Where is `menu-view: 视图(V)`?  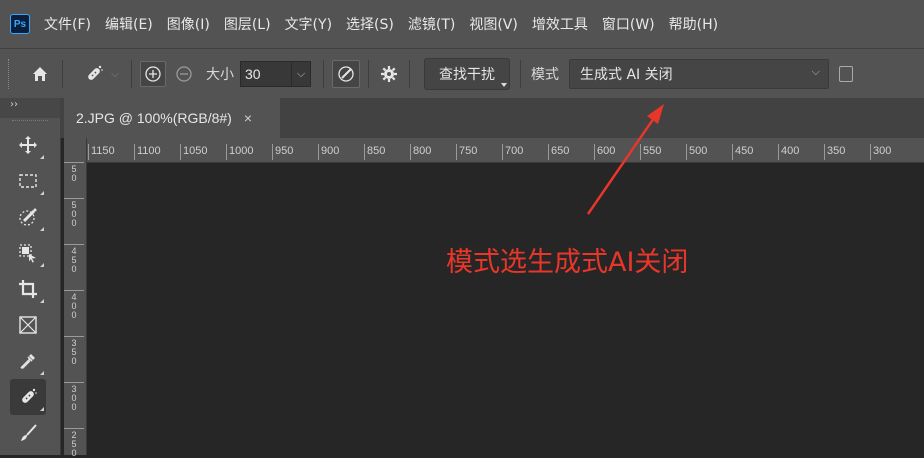
menu-view: 视图(V) is located at coordinates (493, 24).